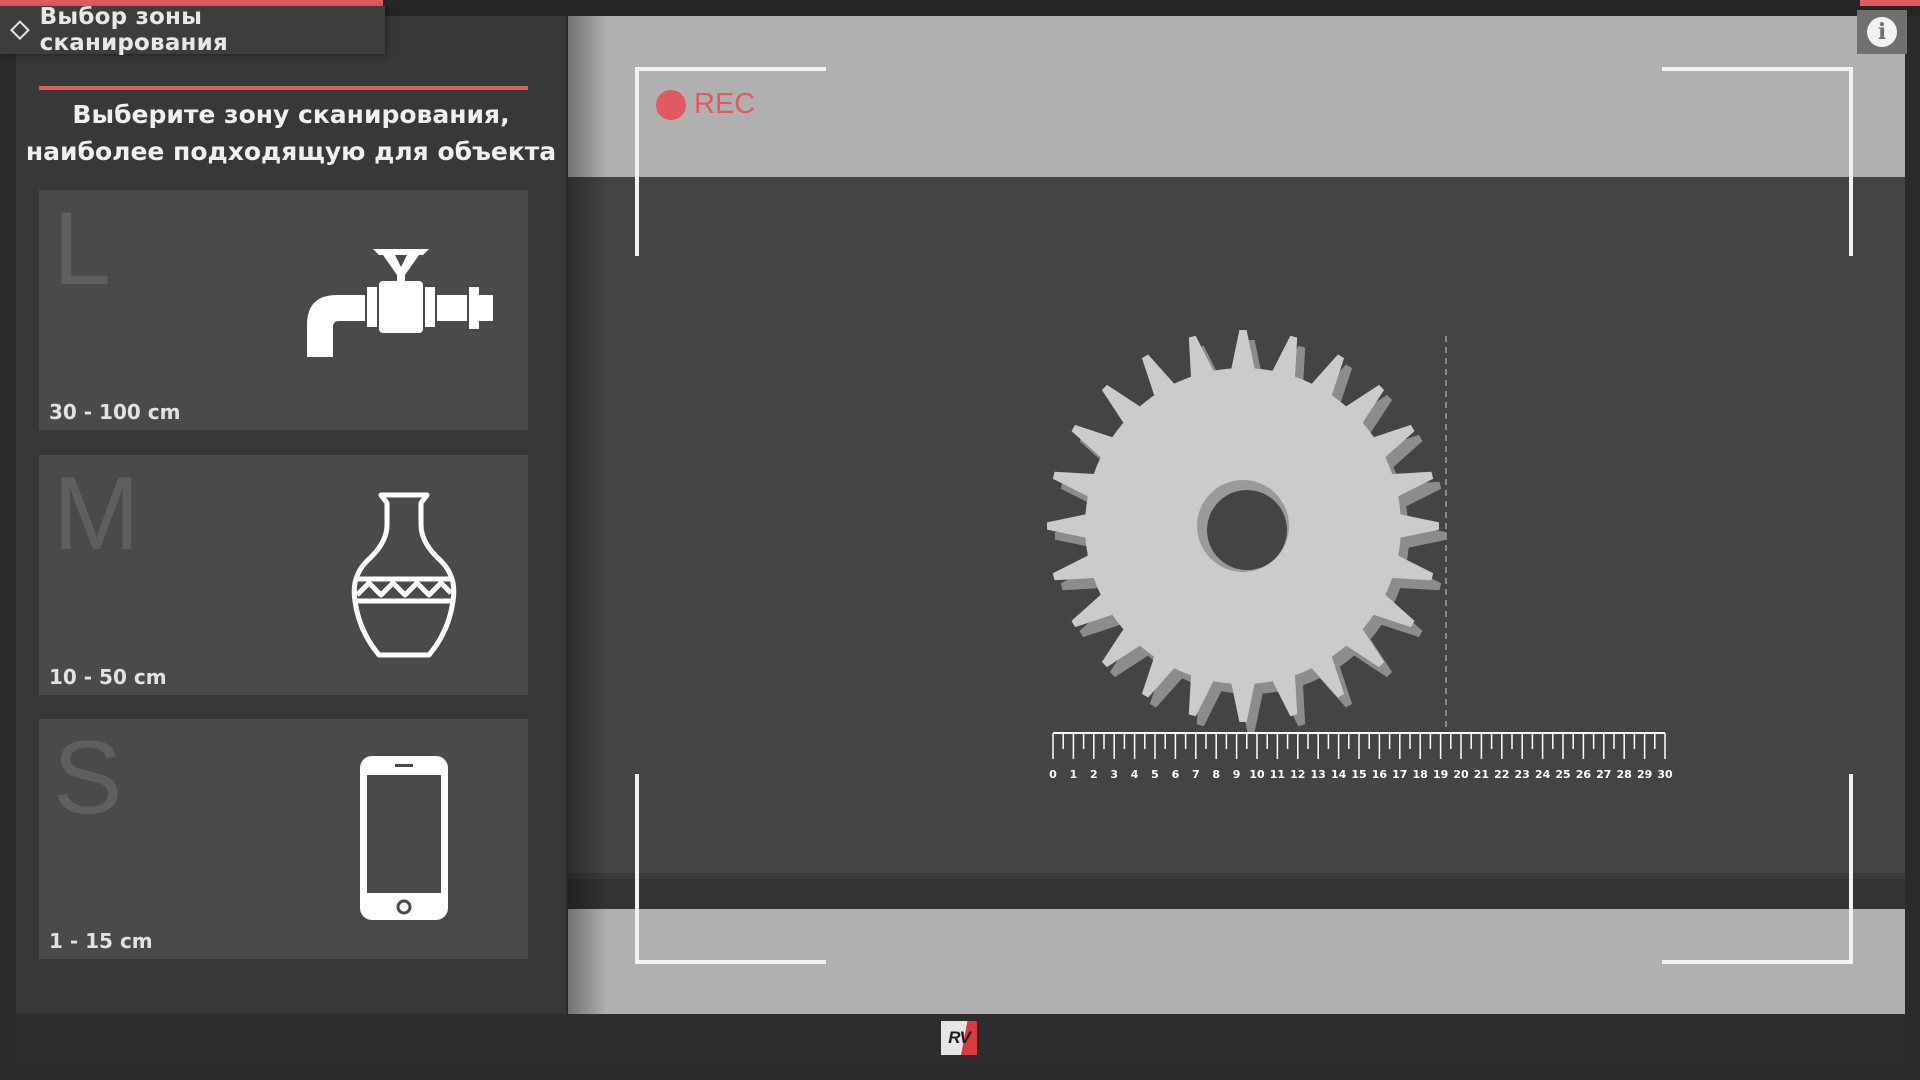  I want to click on rec-label: REC, so click(725, 104).